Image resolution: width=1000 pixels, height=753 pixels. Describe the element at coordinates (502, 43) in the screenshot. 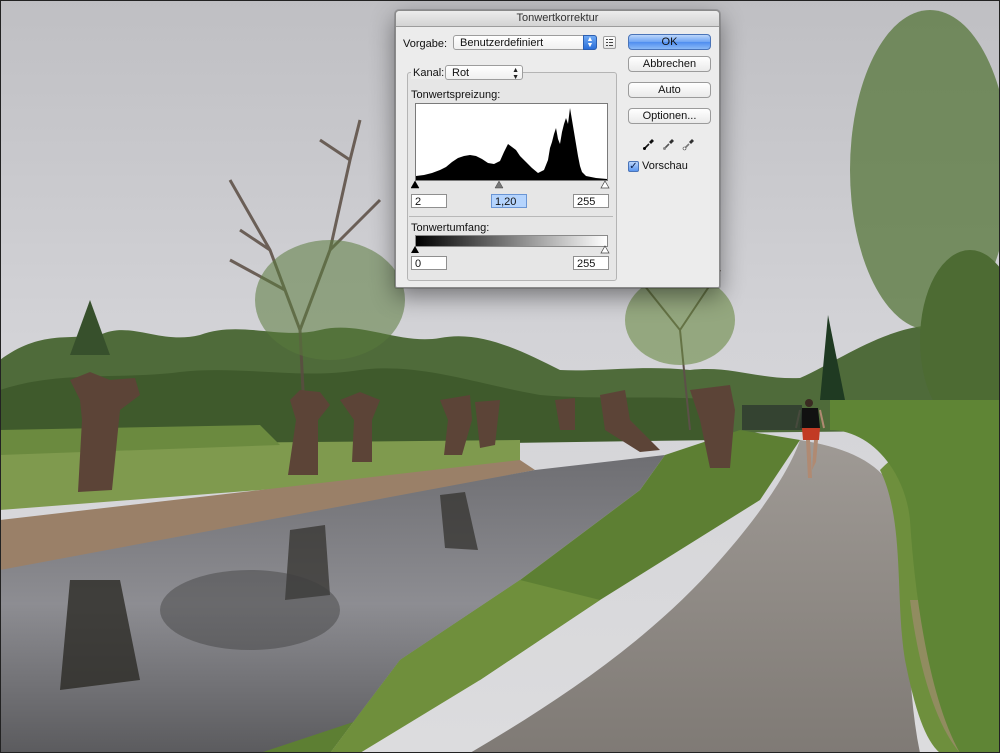

I see `preset-select-value: Benutzerdefiniert` at that location.